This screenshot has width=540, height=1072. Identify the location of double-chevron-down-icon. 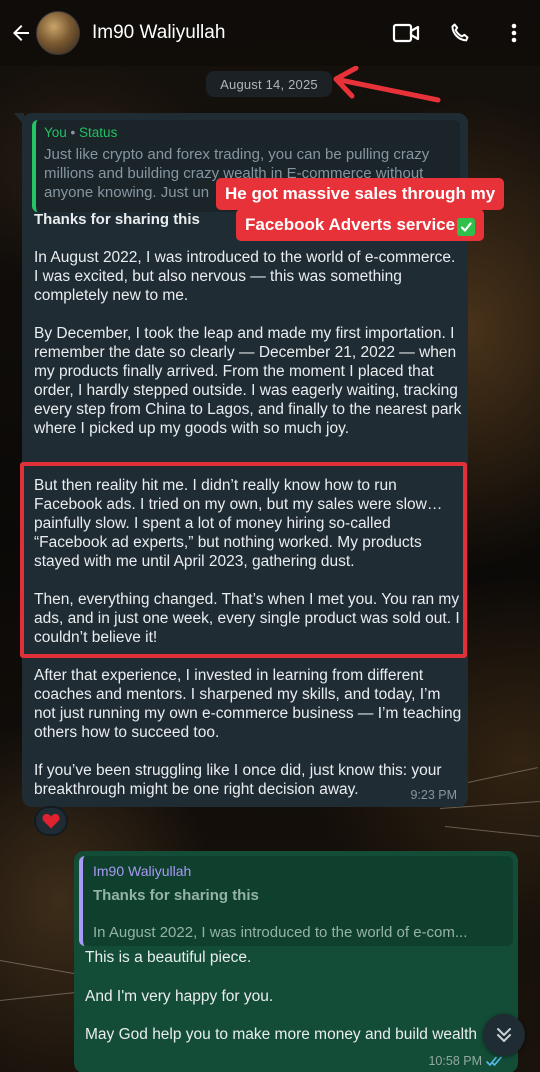
(504, 1035).